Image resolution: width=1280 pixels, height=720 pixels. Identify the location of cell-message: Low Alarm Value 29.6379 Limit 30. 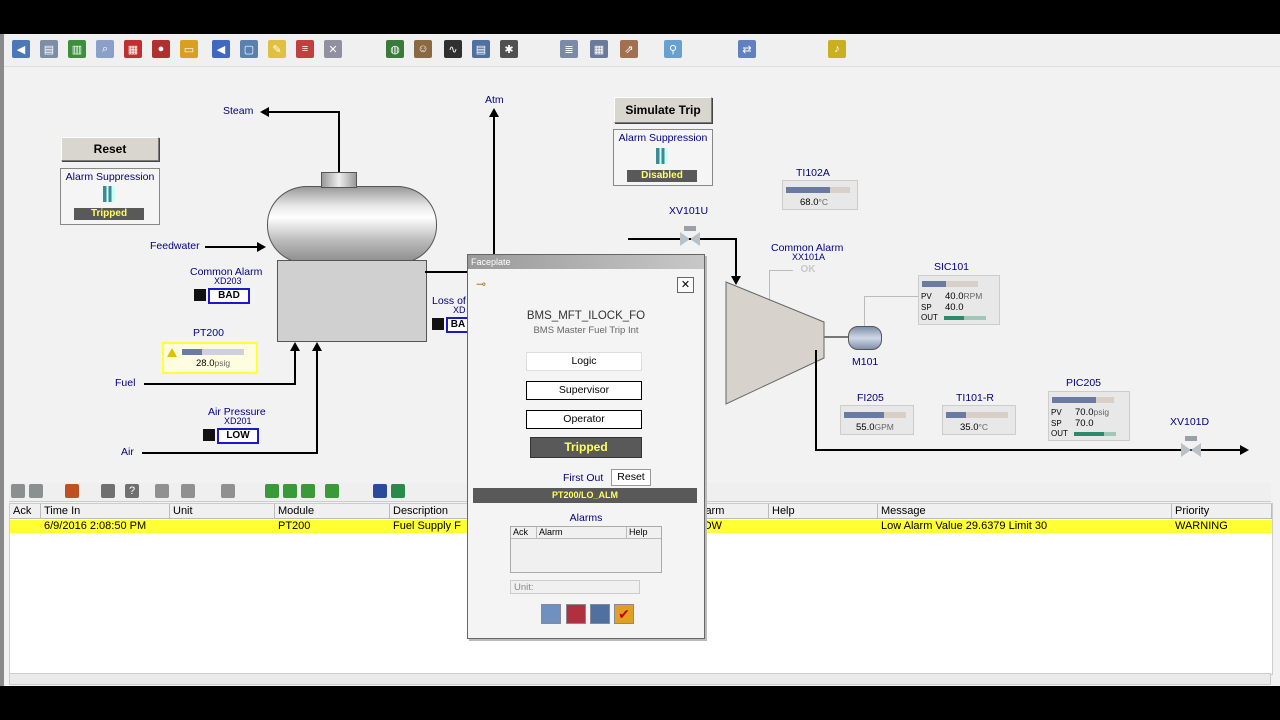
(964, 526).